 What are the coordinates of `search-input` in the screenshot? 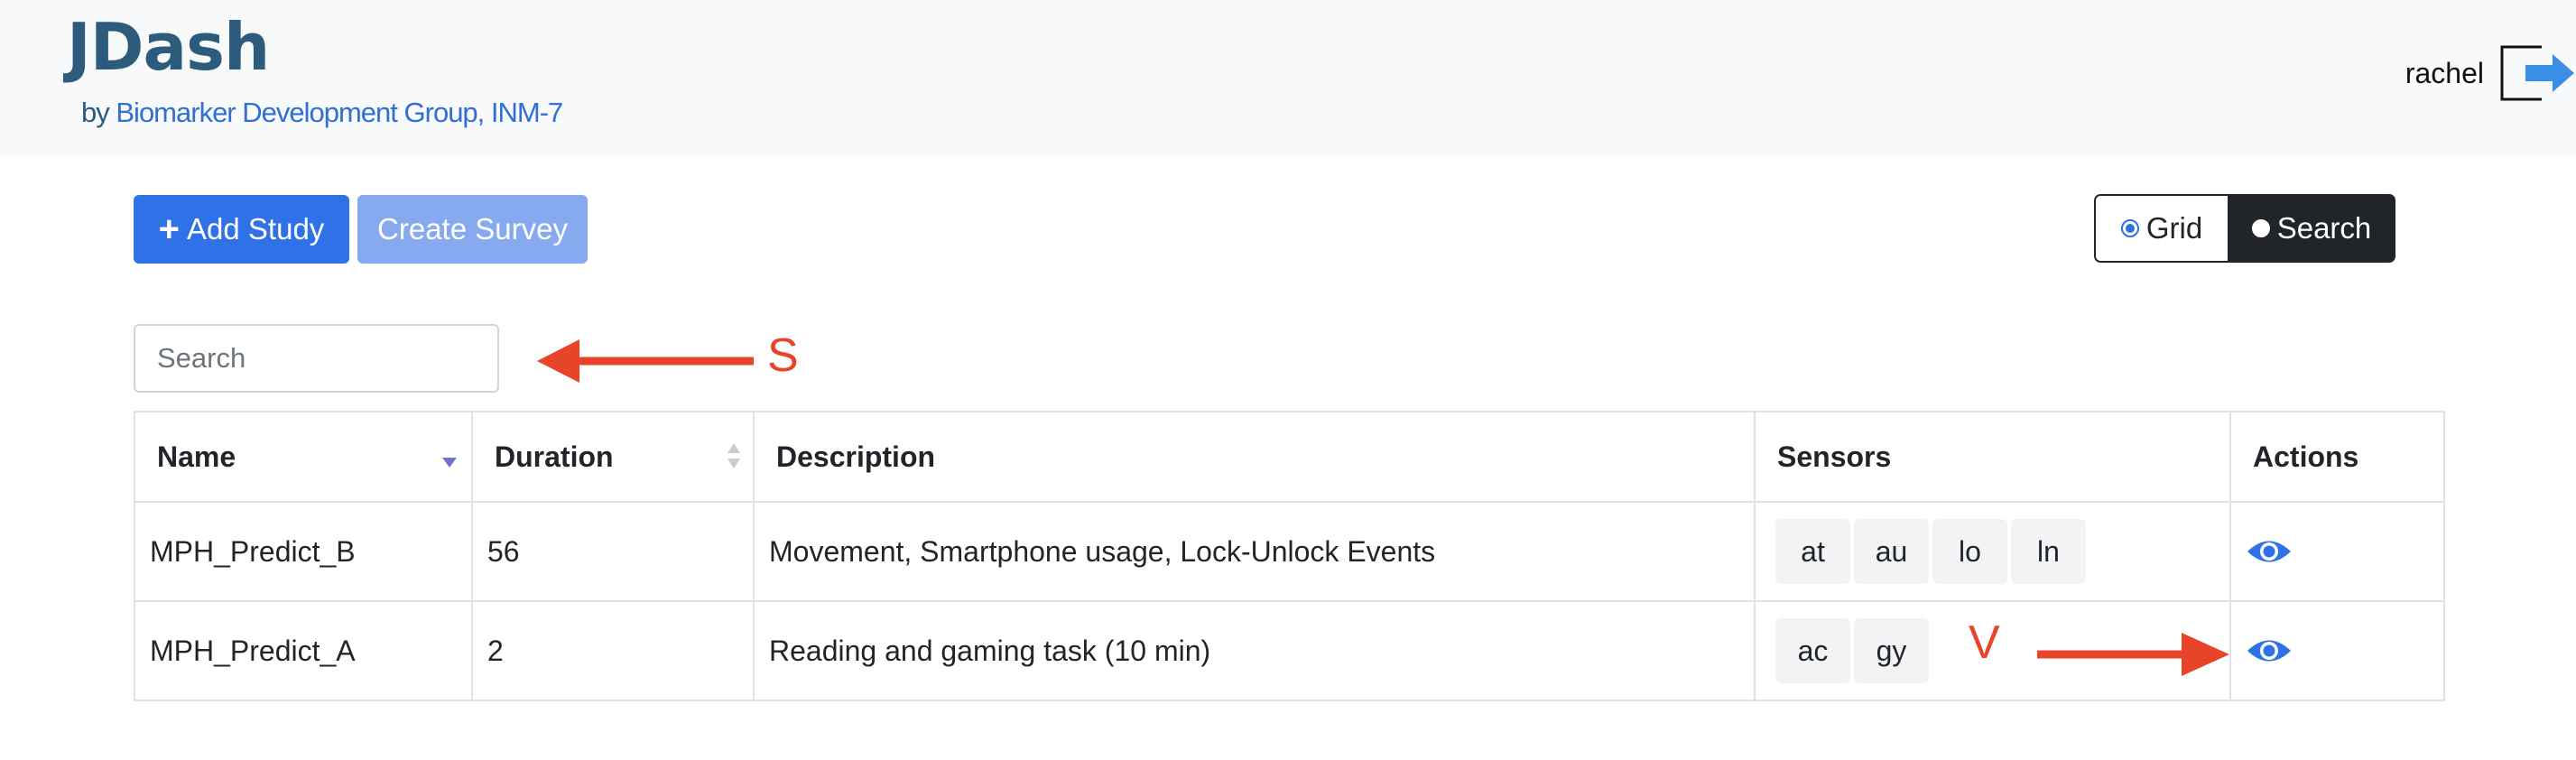 It's located at (316, 358).